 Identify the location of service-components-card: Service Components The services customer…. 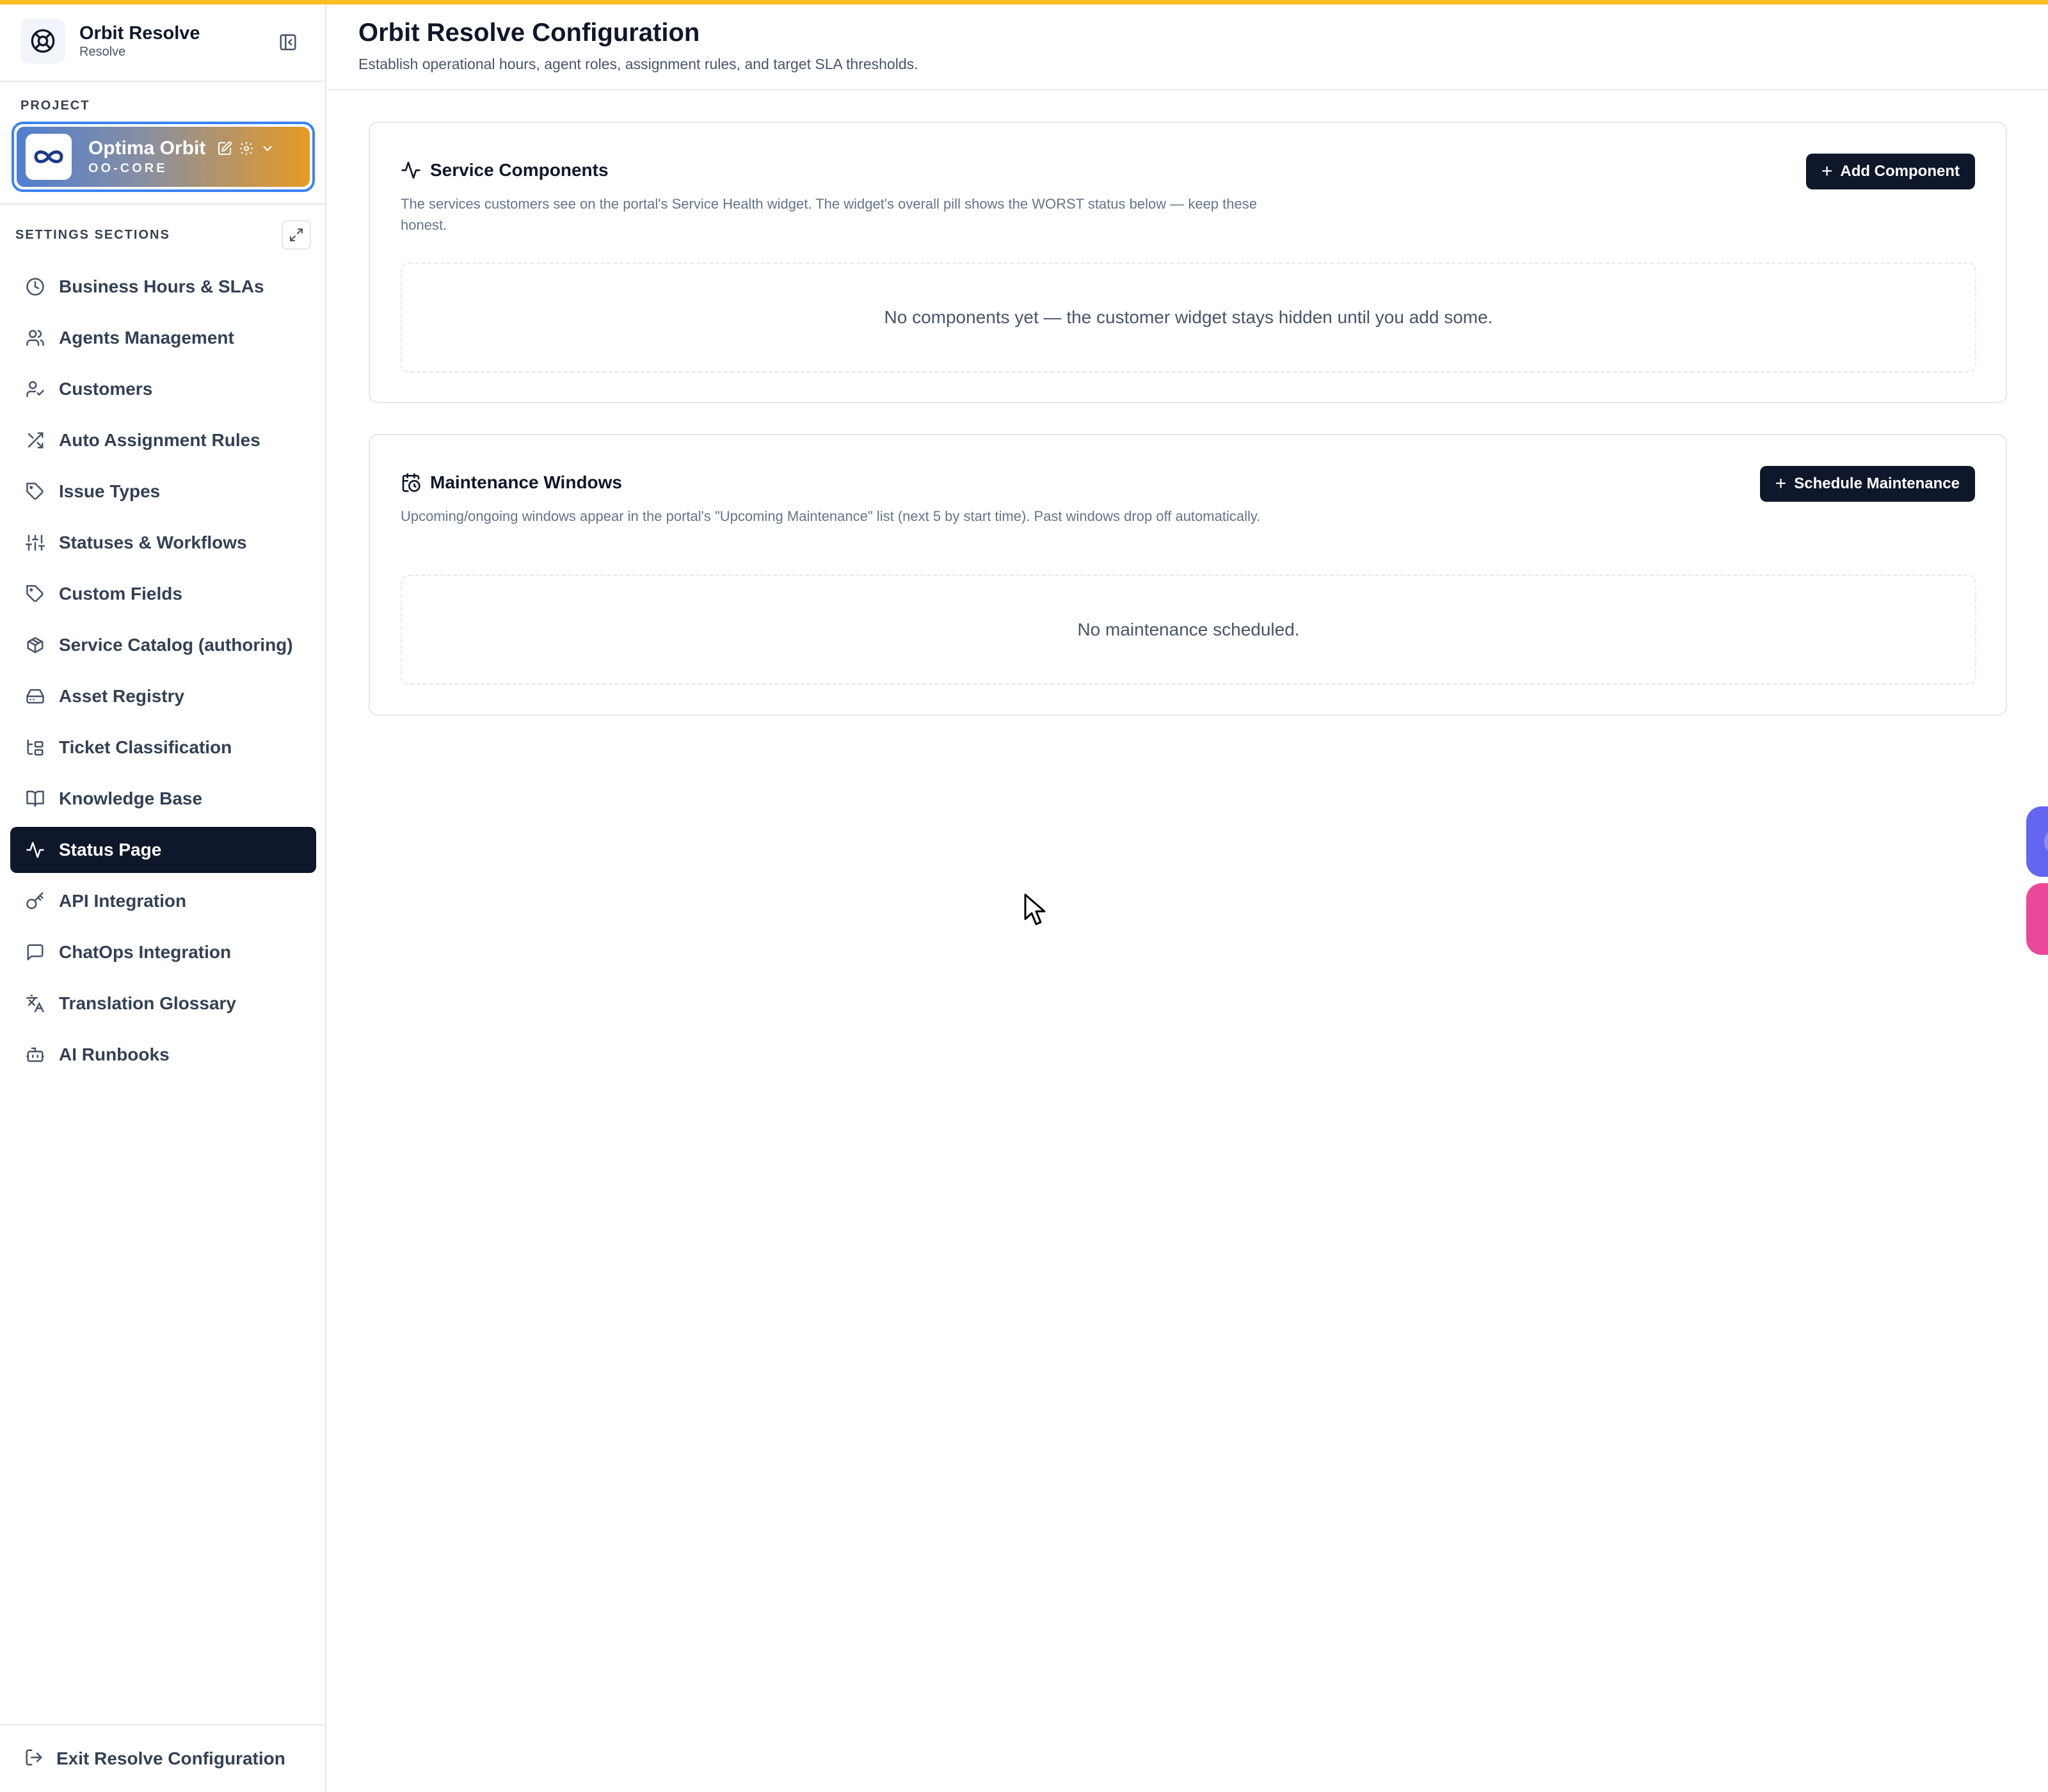
(1188, 262).